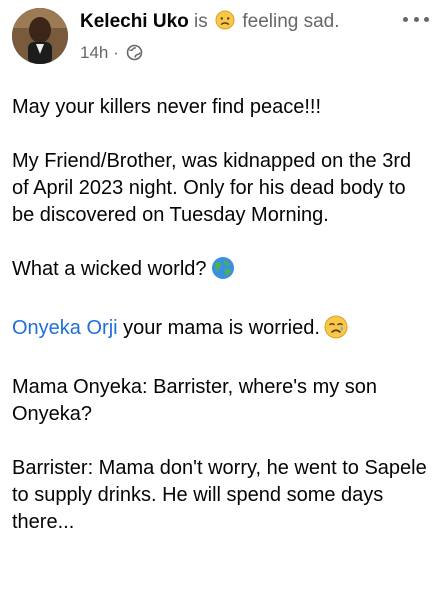 Image resolution: width=443 pixels, height=598 pixels. I want to click on post-paragraph-3: What a wicked world?, so click(222, 272).